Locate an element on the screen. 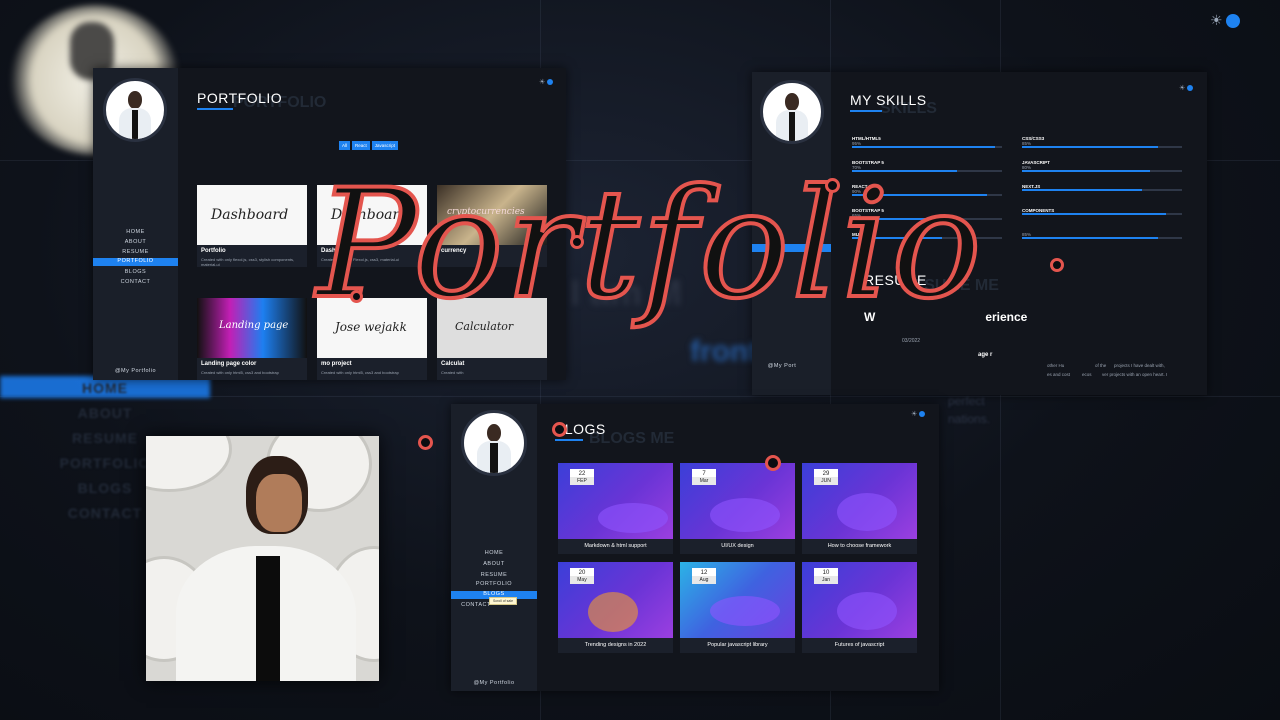 The image size is (1280, 720). background-nav-about: ABOUT is located at coordinates (105, 413).